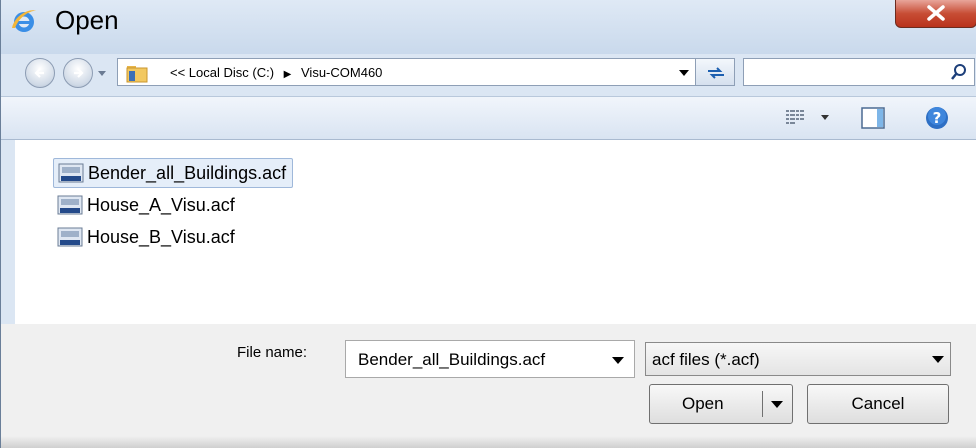  I want to click on open-button: Open, so click(721, 404).